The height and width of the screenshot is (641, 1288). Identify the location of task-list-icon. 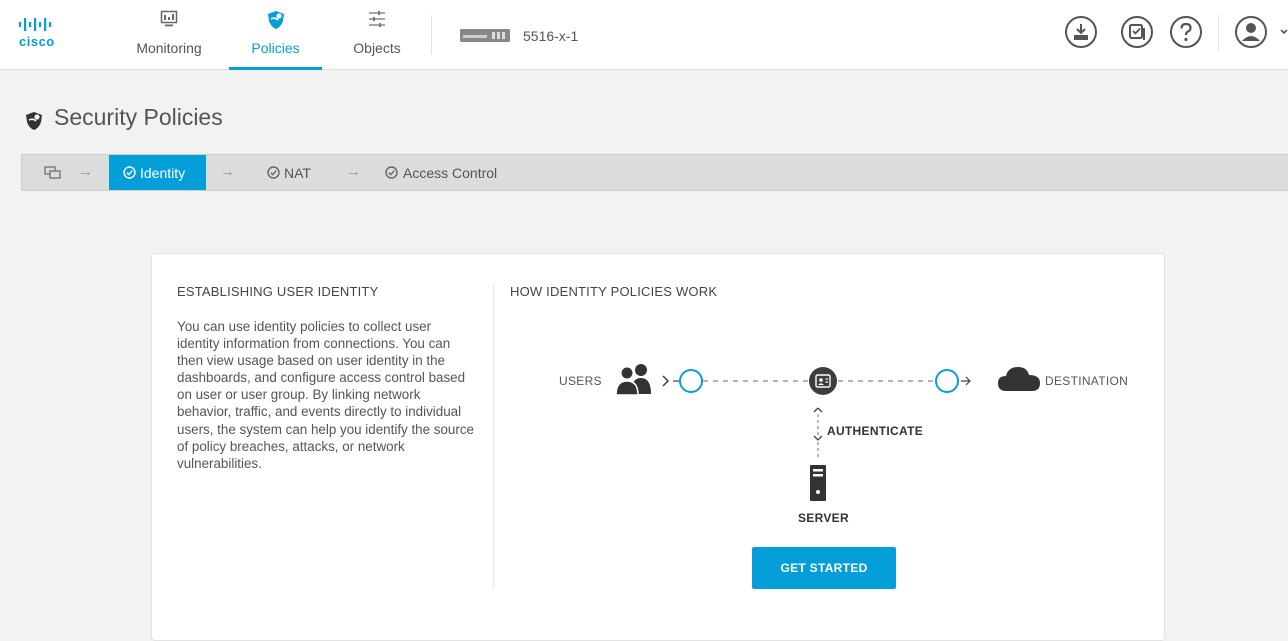
(1137, 32).